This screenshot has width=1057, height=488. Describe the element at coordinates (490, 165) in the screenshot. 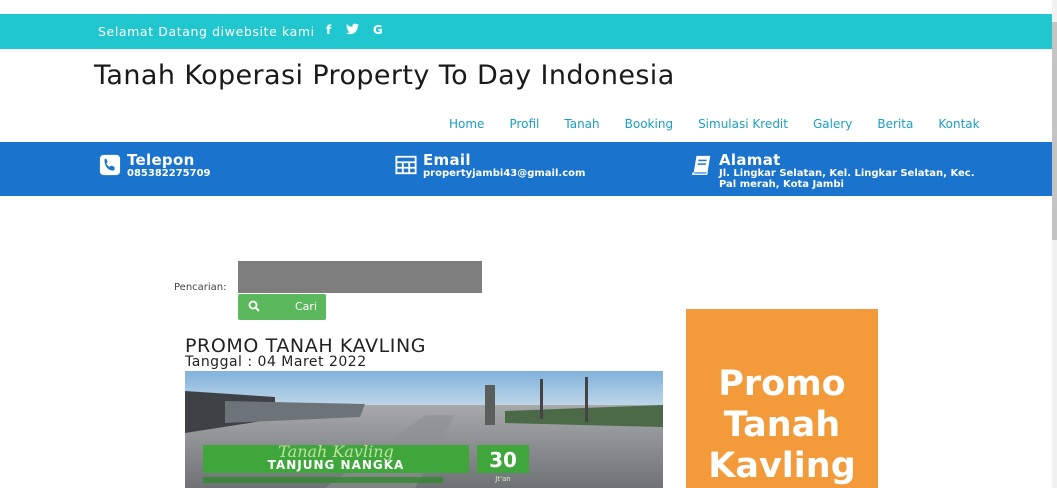

I see `contact-email: Email propertyjambi43@gmail.com` at that location.